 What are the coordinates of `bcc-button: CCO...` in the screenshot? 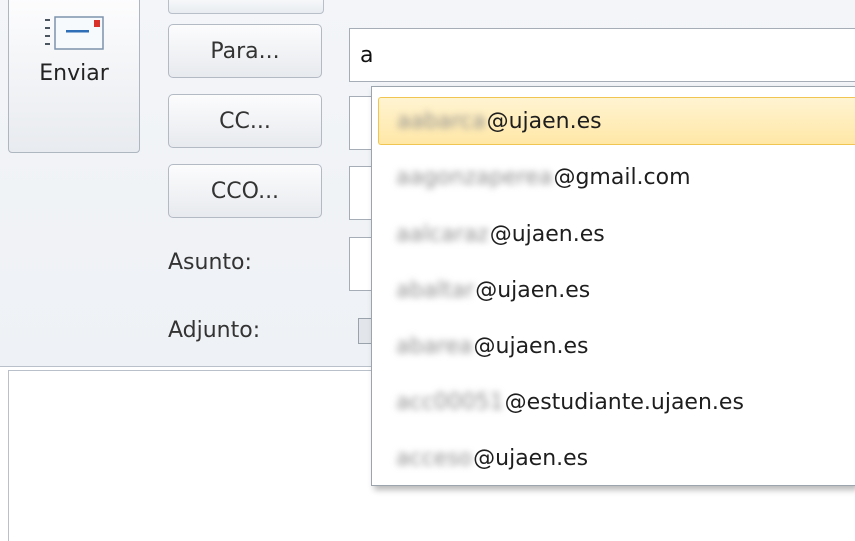 It's located at (245, 191).